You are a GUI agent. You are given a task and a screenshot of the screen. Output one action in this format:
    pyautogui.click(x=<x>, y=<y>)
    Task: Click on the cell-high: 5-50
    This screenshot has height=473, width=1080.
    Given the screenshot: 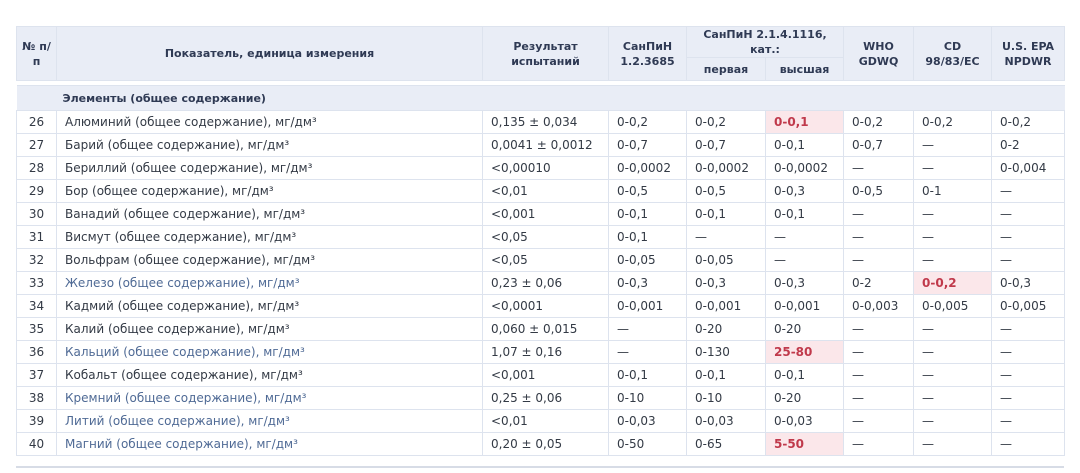 What is the action you would take?
    pyautogui.click(x=804, y=444)
    